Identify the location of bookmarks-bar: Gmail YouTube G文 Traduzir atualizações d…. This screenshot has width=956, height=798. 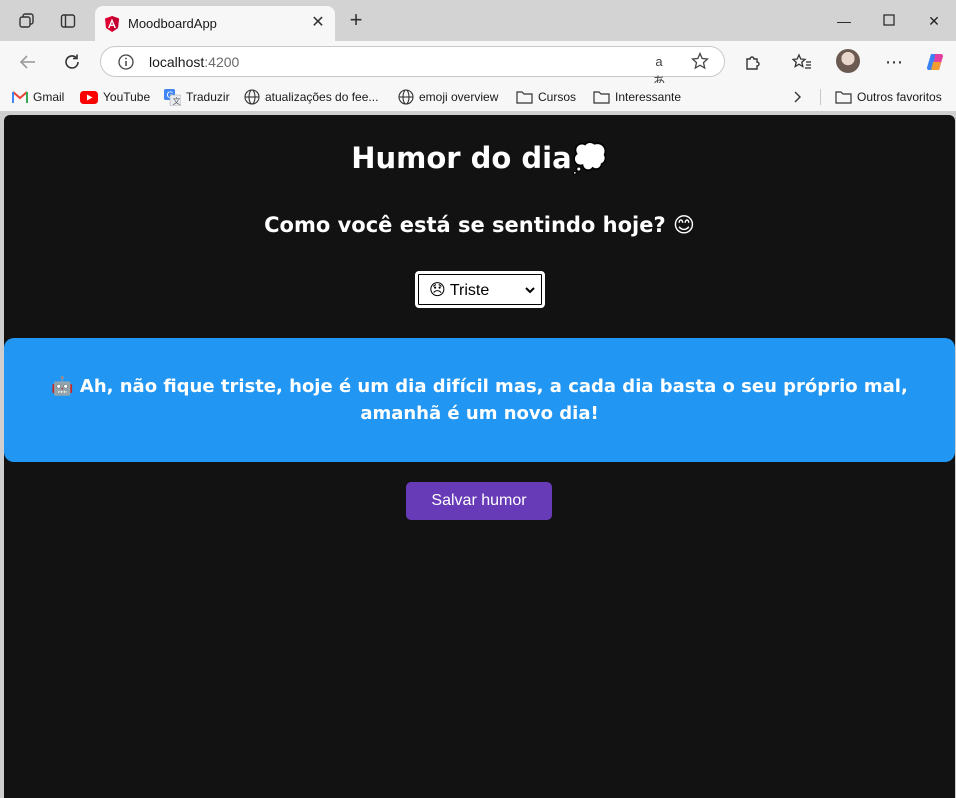
(478, 97).